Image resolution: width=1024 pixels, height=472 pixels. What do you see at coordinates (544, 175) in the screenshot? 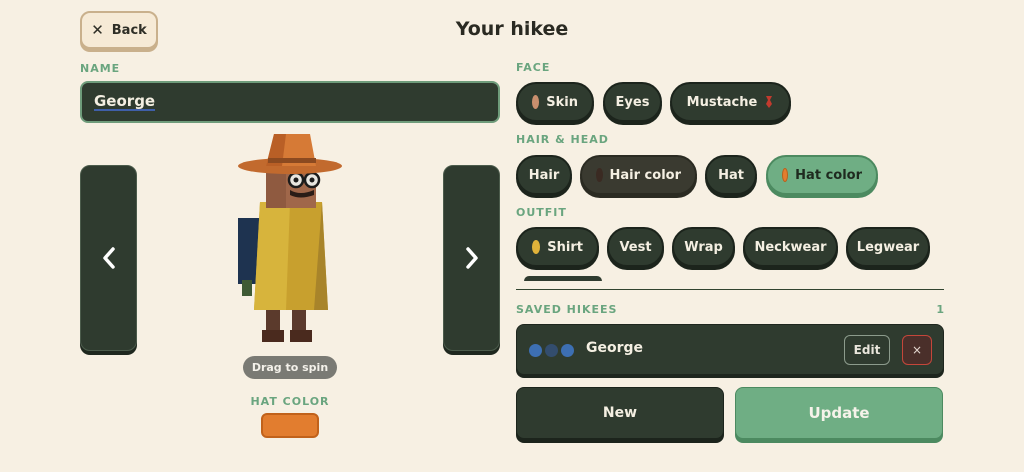
I see `chip-hair: Hair` at bounding box center [544, 175].